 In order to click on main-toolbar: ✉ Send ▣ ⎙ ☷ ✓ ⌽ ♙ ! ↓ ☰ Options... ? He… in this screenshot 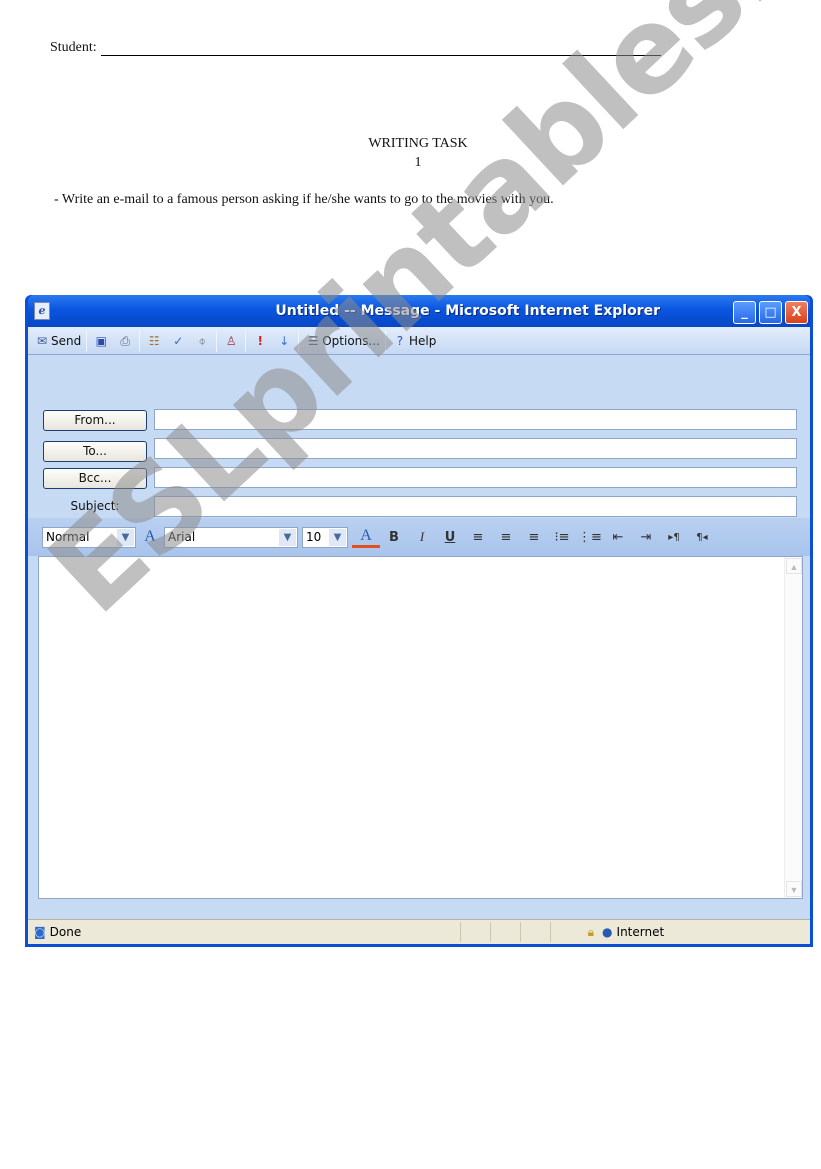, I will do `click(419, 341)`.